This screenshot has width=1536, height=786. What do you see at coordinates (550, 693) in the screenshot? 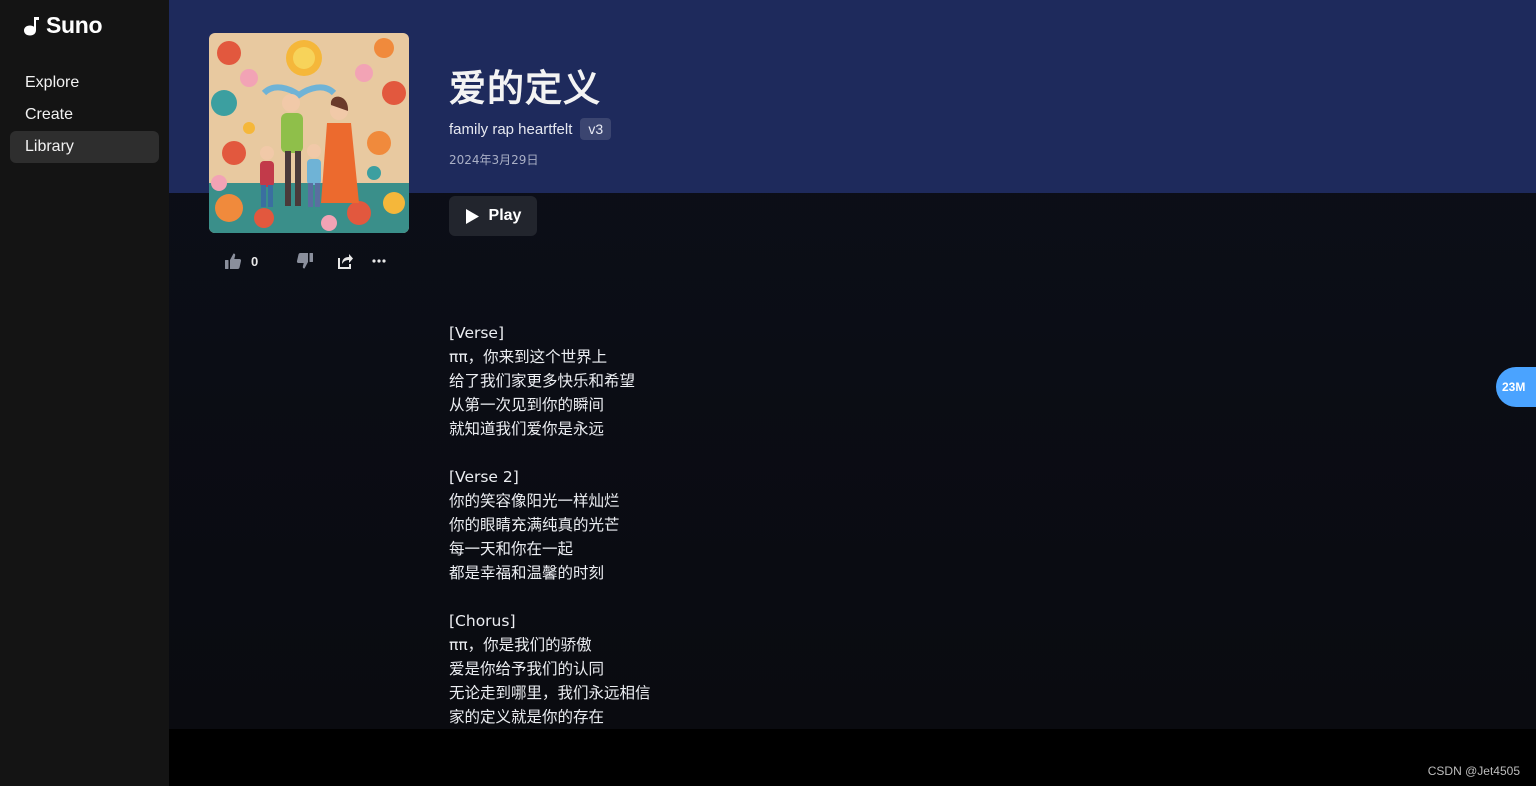
I see `lyric-line: 无论走到哪里，我们永远相信` at bounding box center [550, 693].